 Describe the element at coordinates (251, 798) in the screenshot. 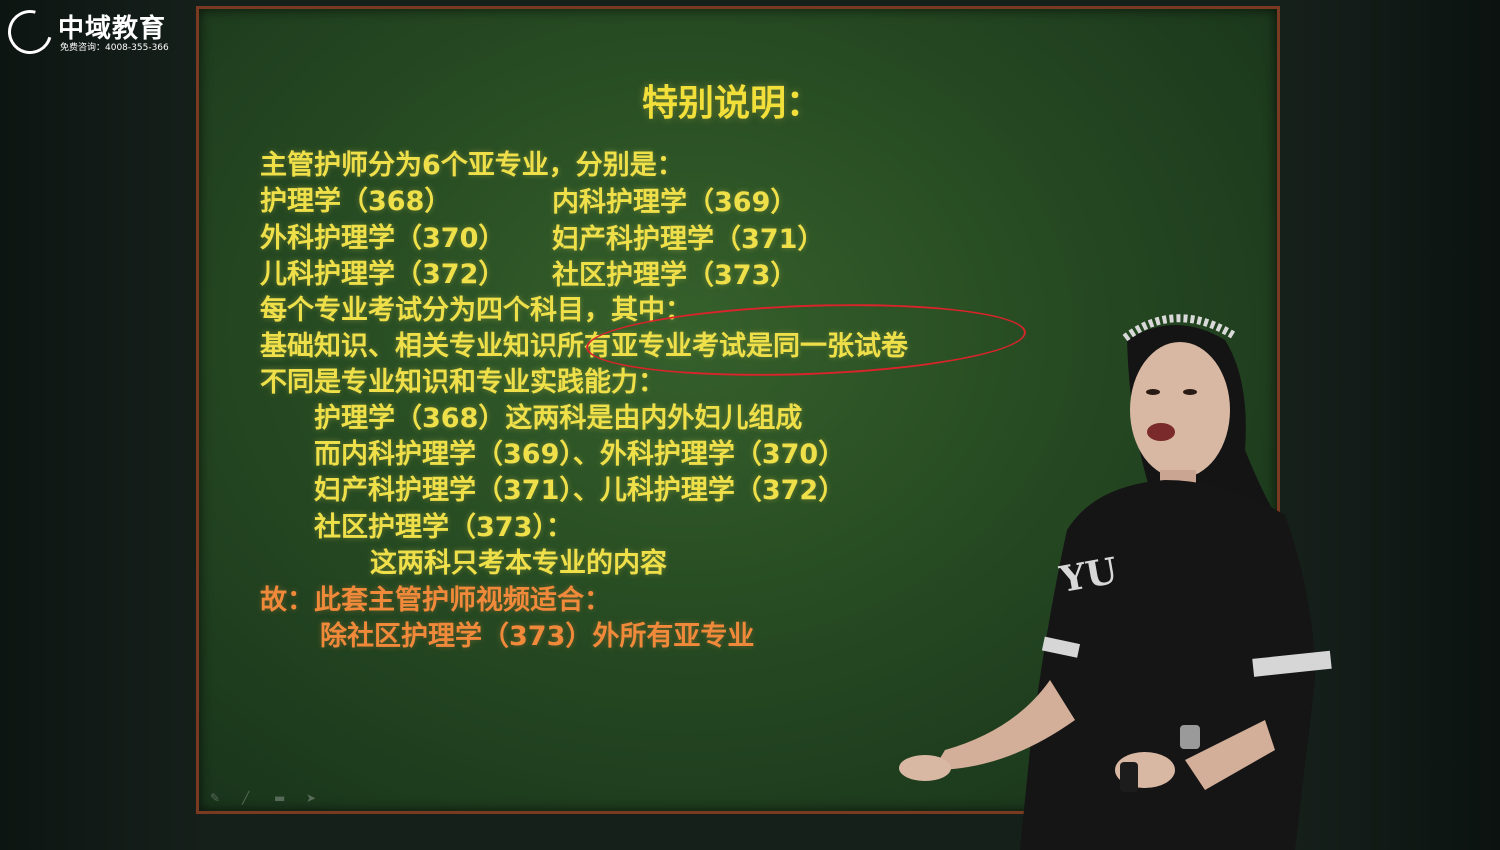

I see `marker-icon: ╱` at that location.